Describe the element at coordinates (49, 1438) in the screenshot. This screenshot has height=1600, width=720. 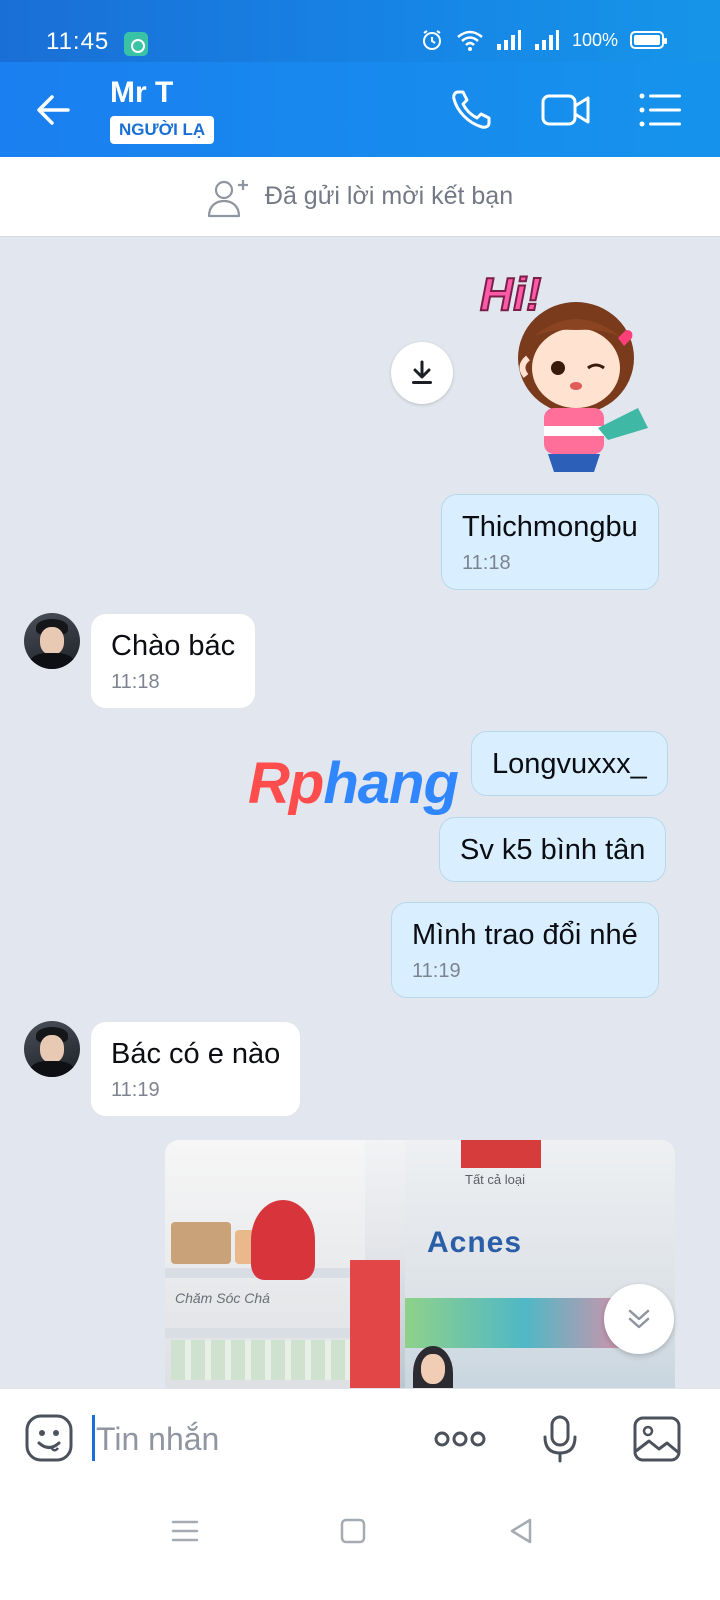
I see `emoji-icon` at that location.